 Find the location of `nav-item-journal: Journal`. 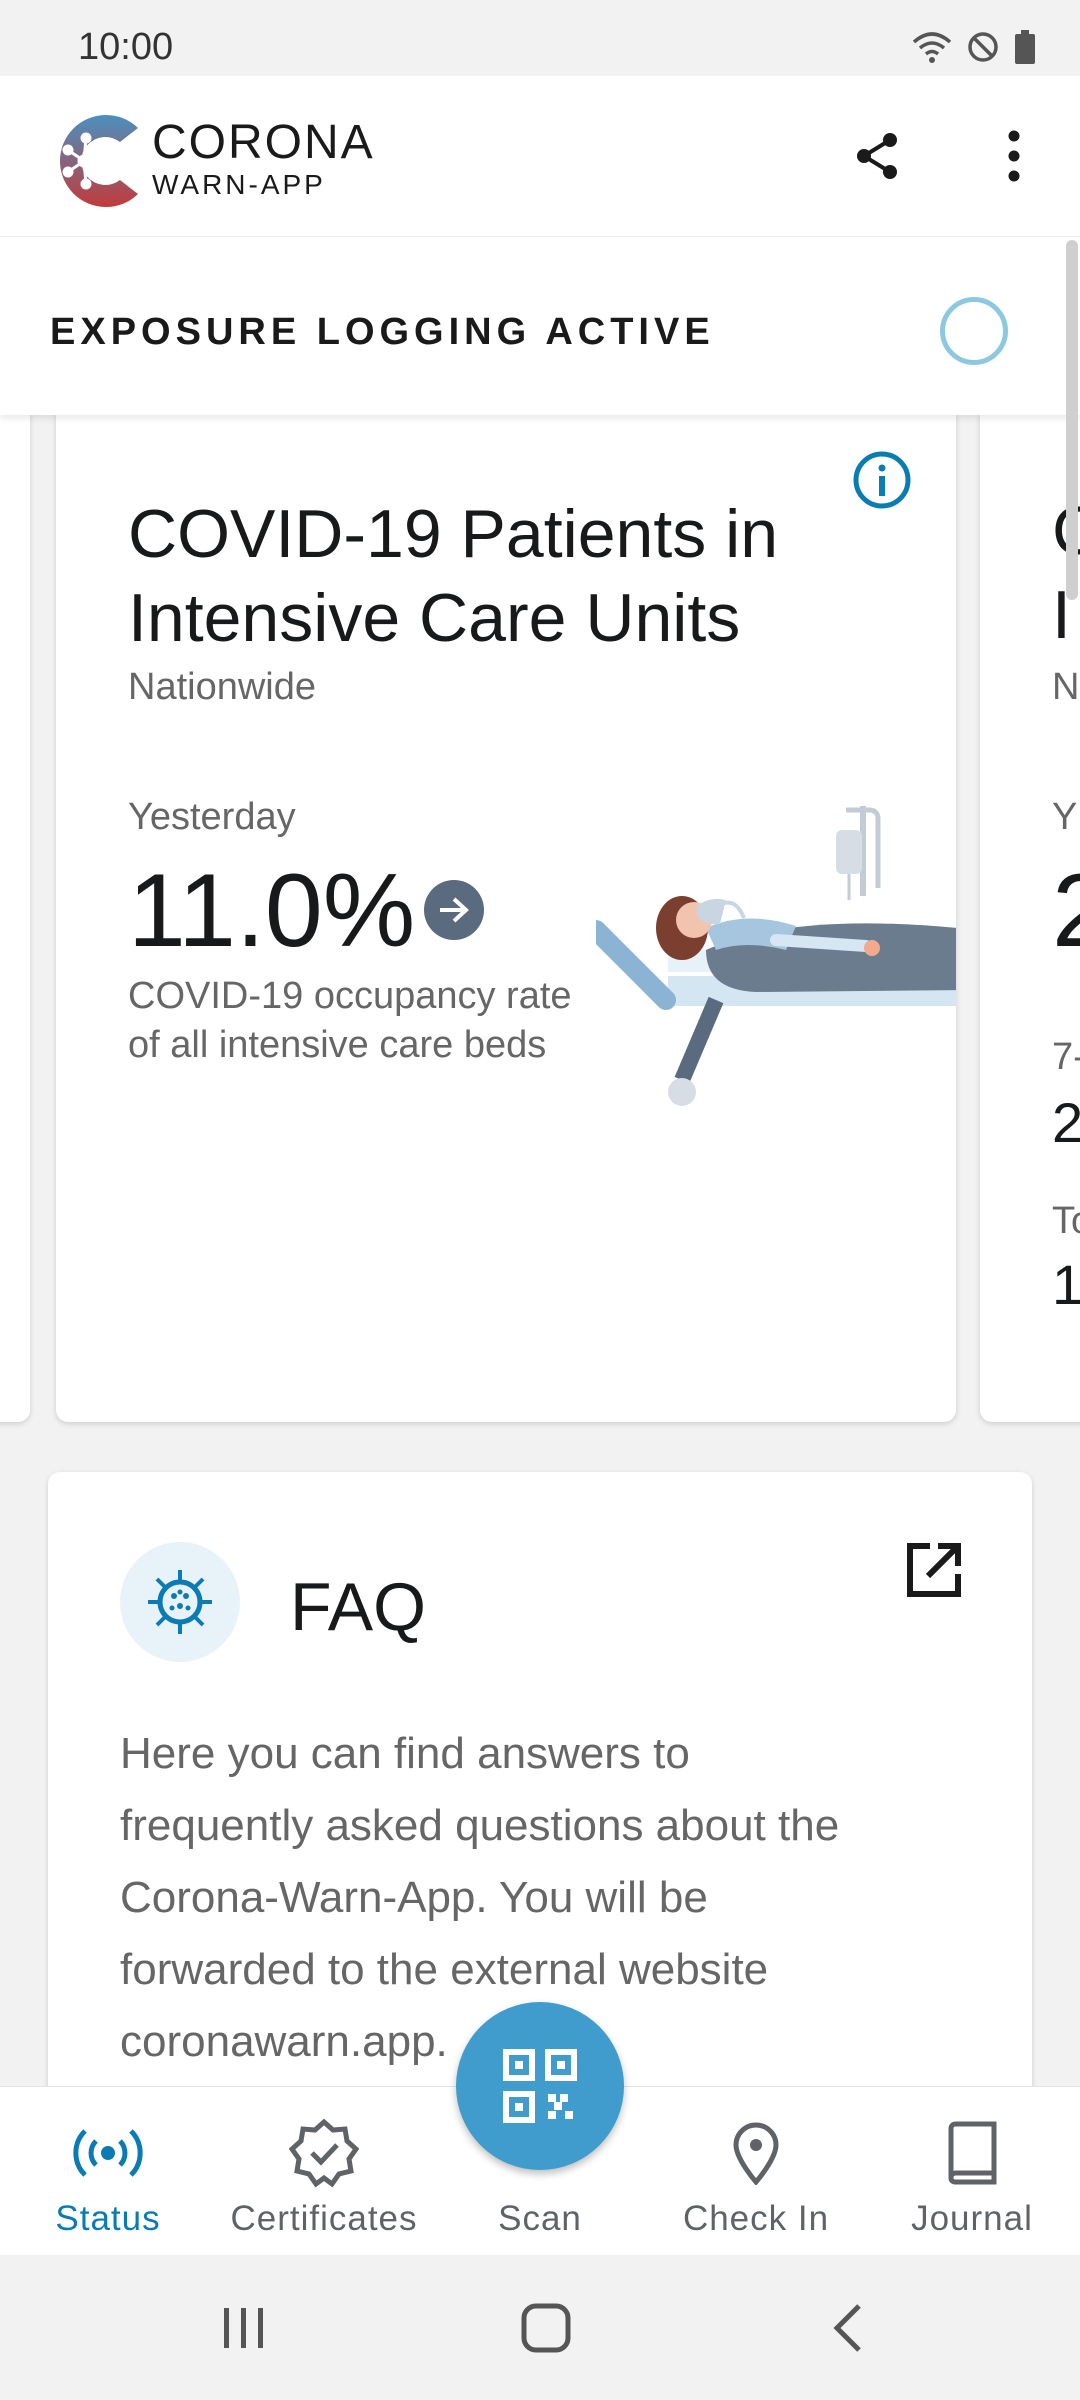

nav-item-journal: Journal is located at coordinates (972, 2176).